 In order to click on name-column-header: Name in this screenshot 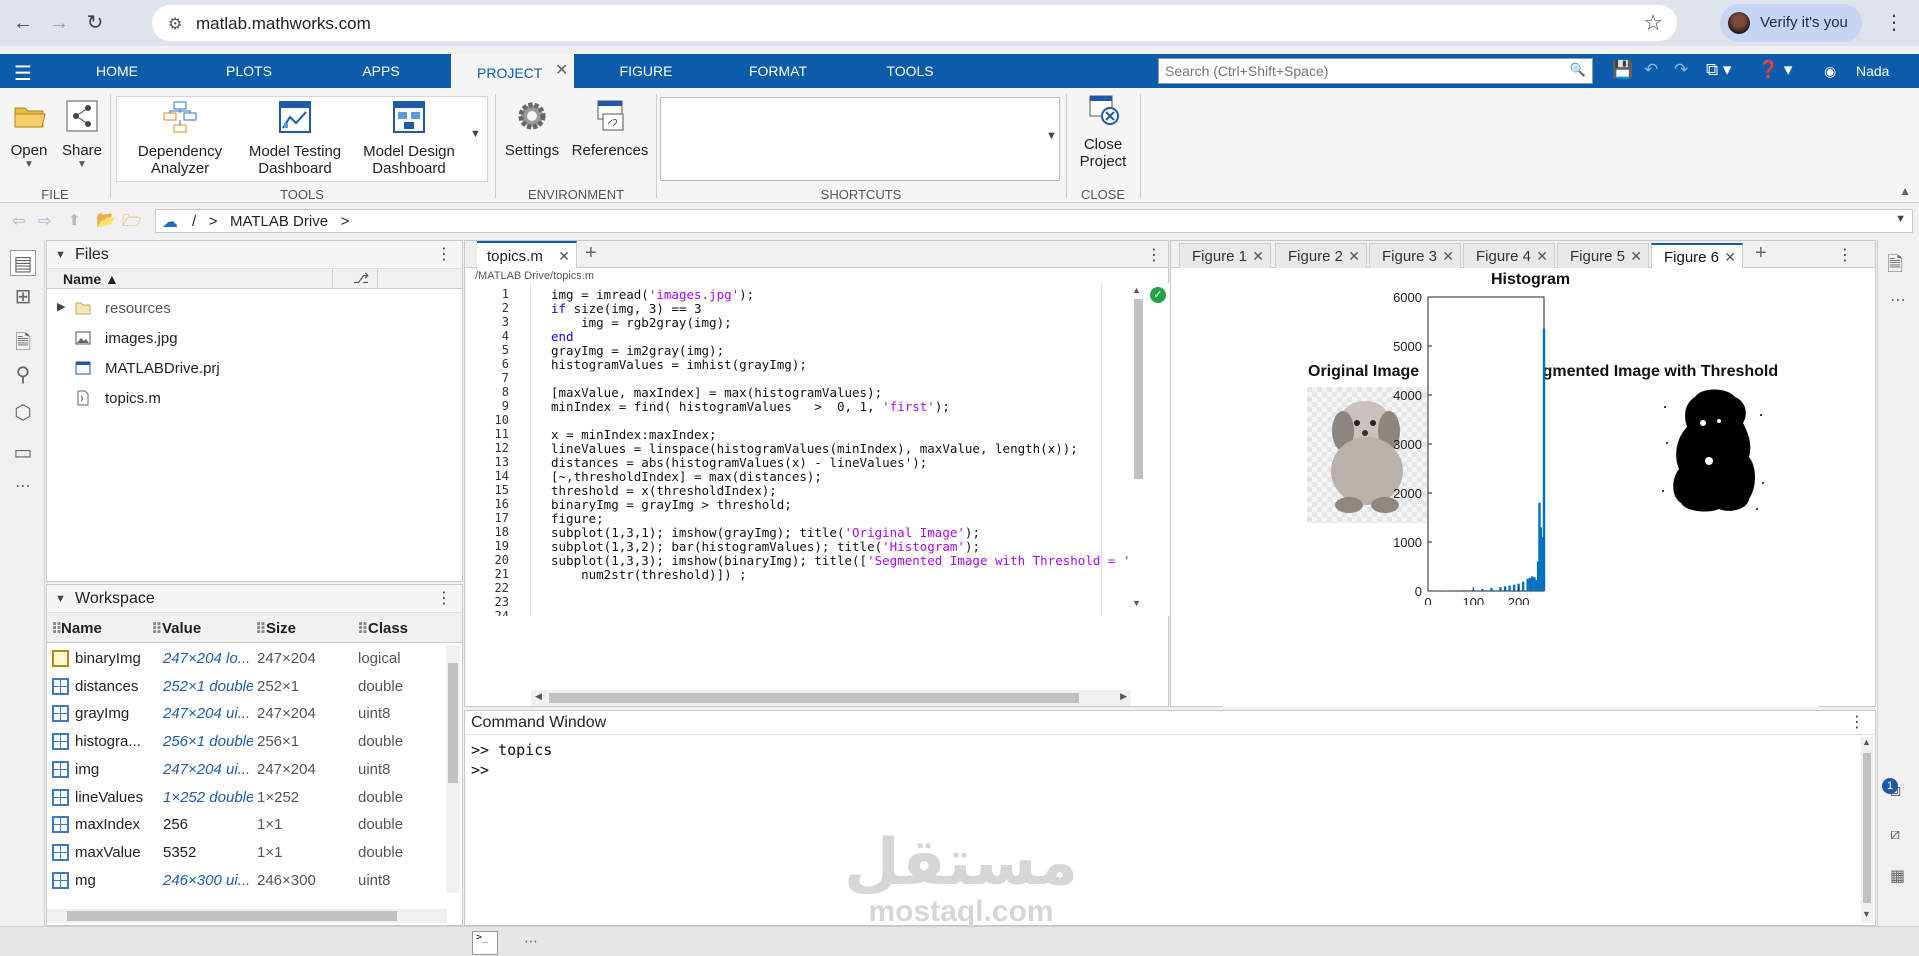, I will do `click(81, 628)`.